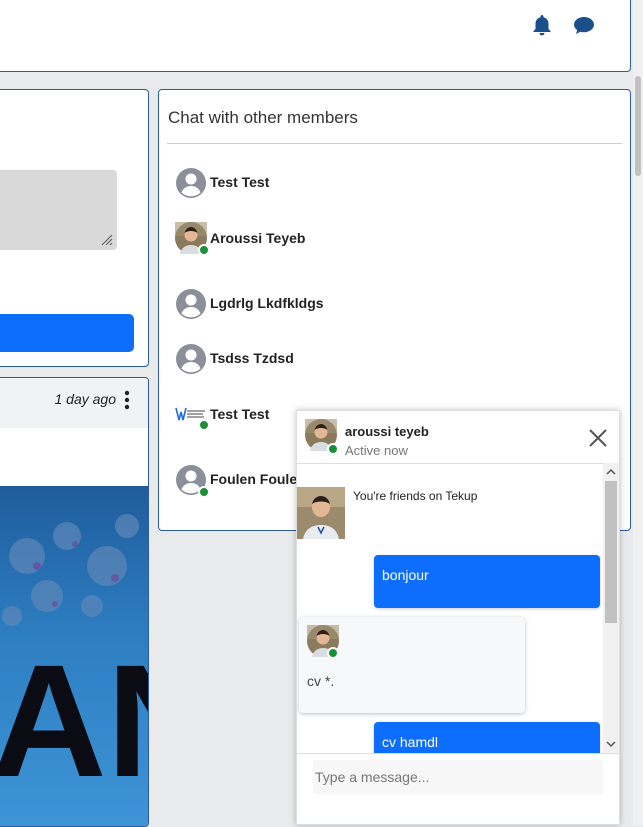 The width and height of the screenshot is (643, 827). What do you see at coordinates (85, 399) in the screenshot?
I see `post-time: 1 day ago` at bounding box center [85, 399].